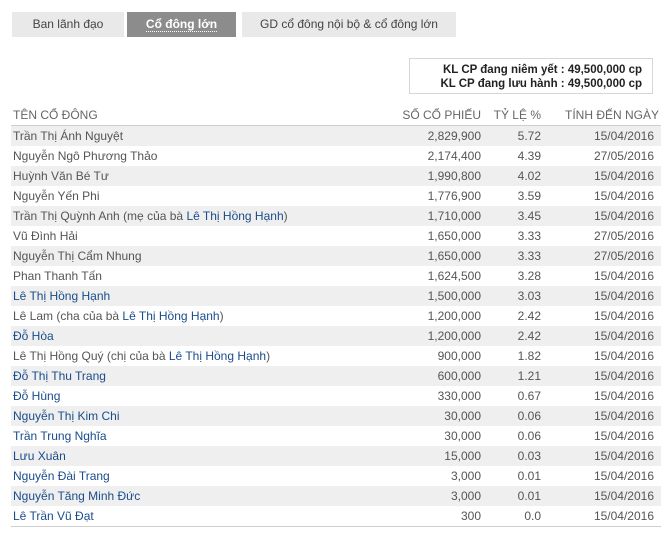  What do you see at coordinates (36, 396) in the screenshot?
I see `shareholder-name-link: Đỗ Hùng` at bounding box center [36, 396].